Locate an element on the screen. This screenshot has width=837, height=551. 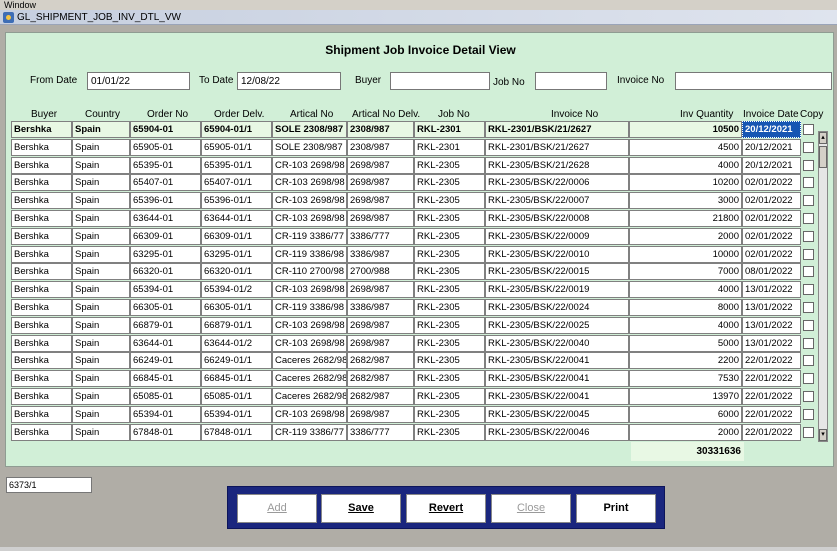
cell-job-no: RKL-2301 is located at coordinates (449, 147).